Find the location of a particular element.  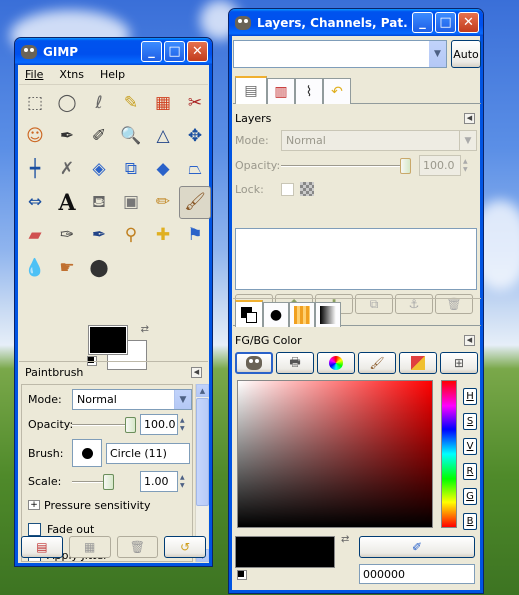

fade-out-checkbox is located at coordinates (34, 529).